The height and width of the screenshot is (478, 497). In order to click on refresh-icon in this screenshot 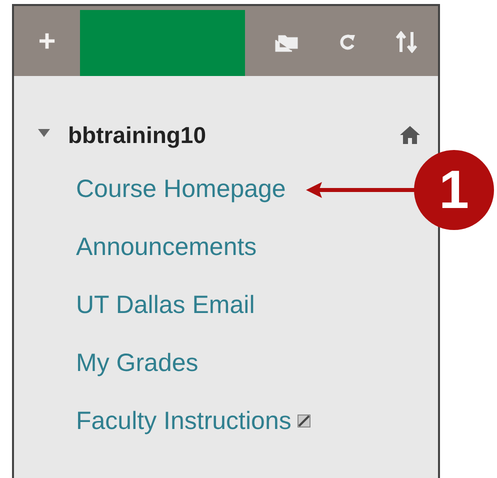, I will do `click(347, 42)`.